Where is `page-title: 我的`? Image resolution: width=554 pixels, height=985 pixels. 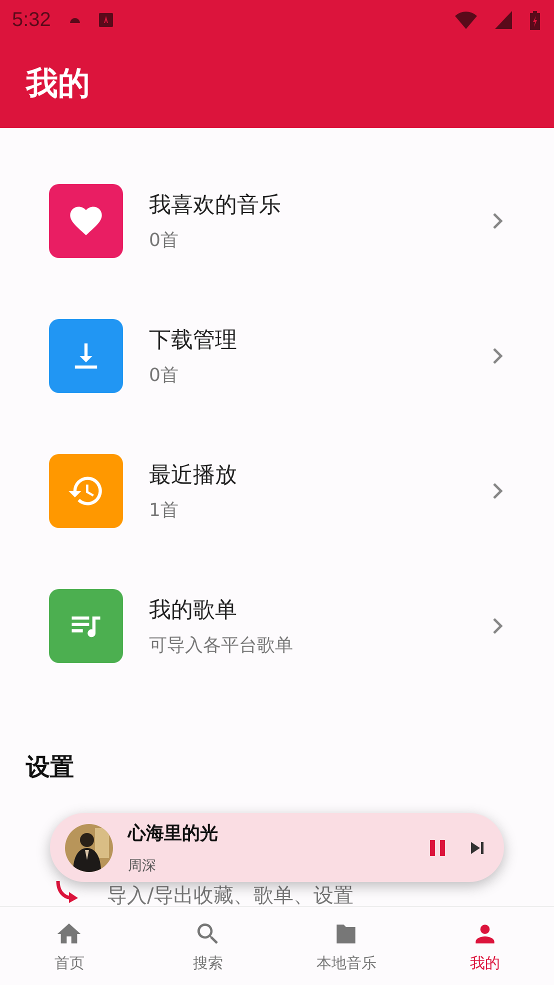 page-title: 我的 is located at coordinates (58, 83).